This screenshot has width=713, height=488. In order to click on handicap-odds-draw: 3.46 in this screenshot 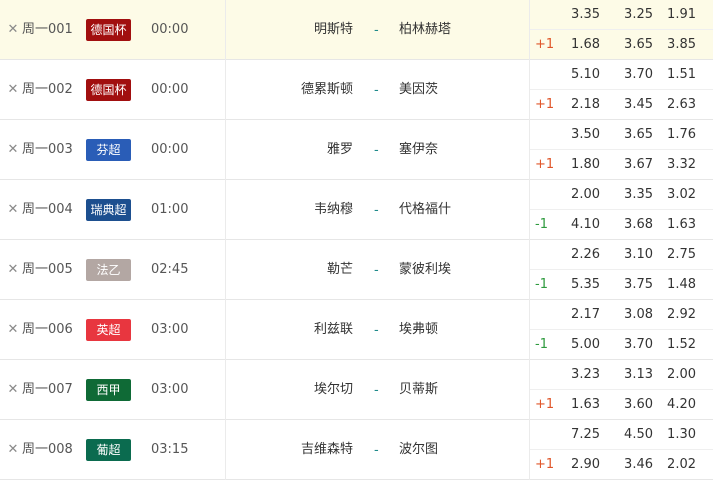, I will do `click(631, 465)`.